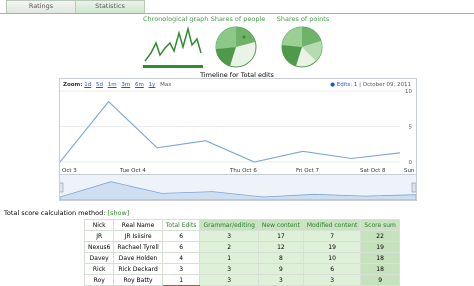 This screenshot has width=474, height=286. What do you see at coordinates (138, 225) in the screenshot?
I see `col-real-name: Real Name` at bounding box center [138, 225].